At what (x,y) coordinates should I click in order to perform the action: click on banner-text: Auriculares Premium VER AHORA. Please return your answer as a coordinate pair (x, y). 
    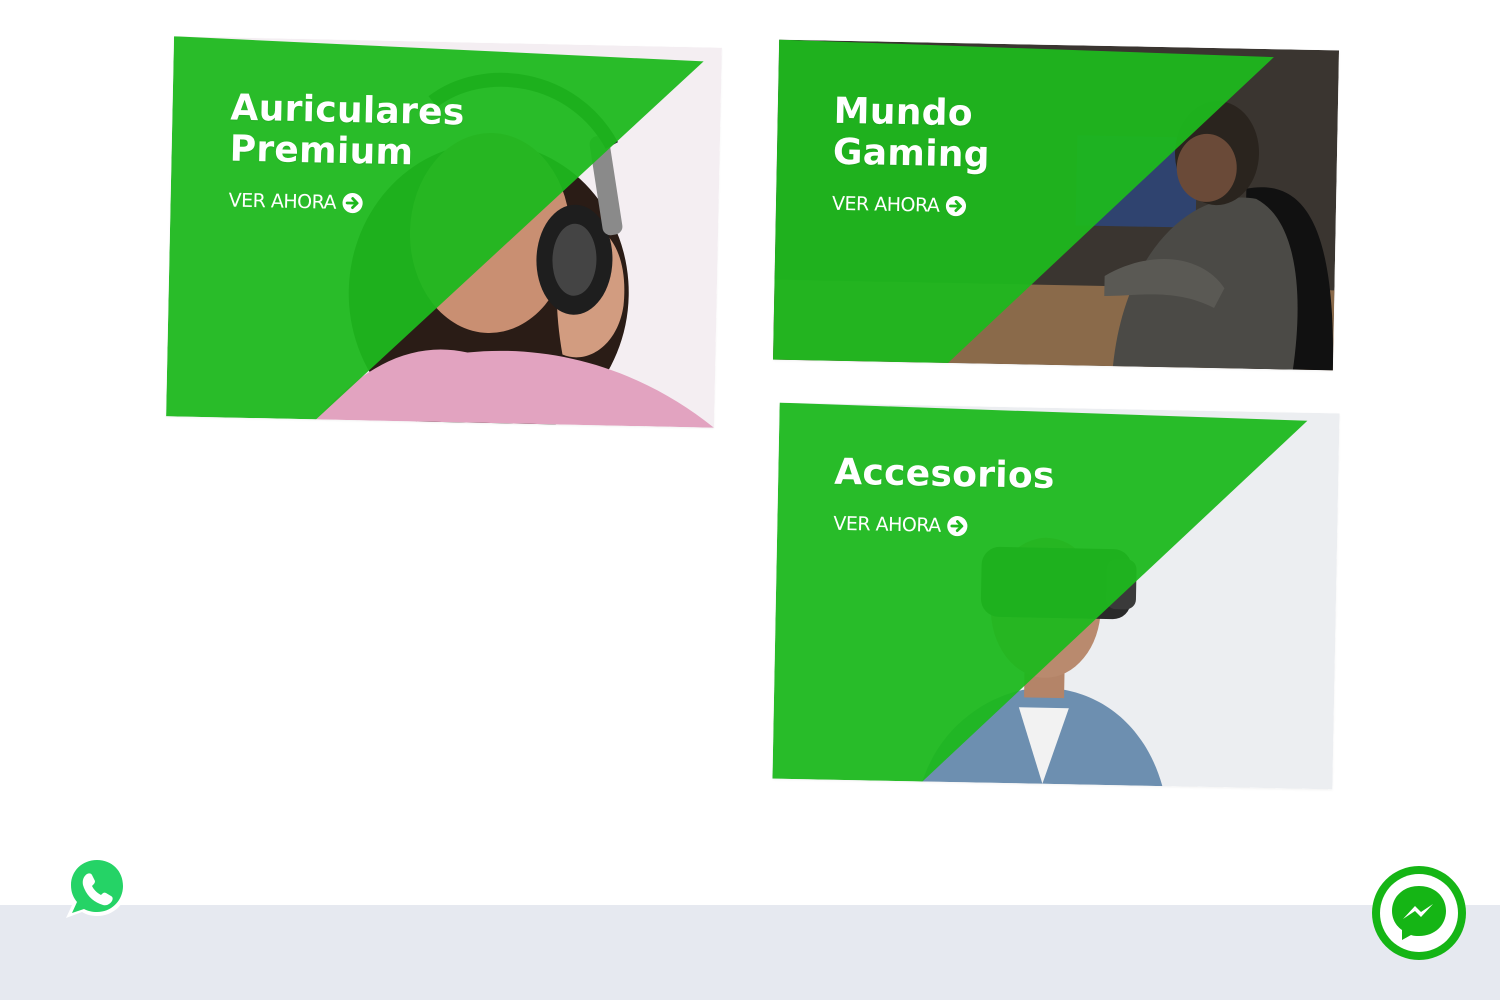
    Looking at the image, I should click on (346, 152).